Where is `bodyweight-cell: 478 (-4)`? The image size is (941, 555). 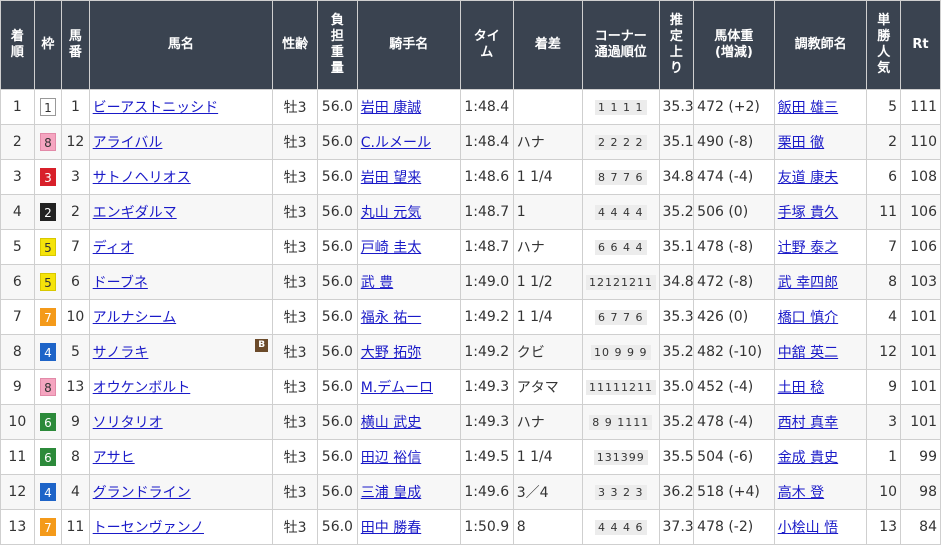
bodyweight-cell: 478 (-4) is located at coordinates (734, 422).